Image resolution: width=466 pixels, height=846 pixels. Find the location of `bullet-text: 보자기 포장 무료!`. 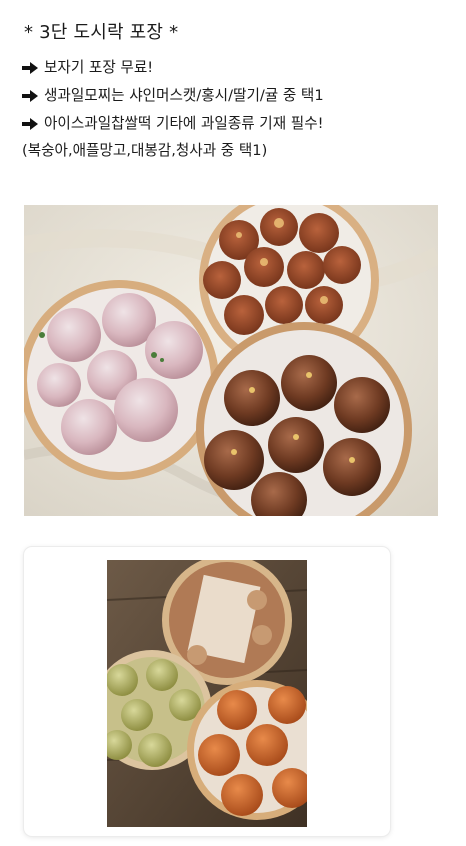

bullet-text: 보자기 포장 무료! is located at coordinates (99, 67).